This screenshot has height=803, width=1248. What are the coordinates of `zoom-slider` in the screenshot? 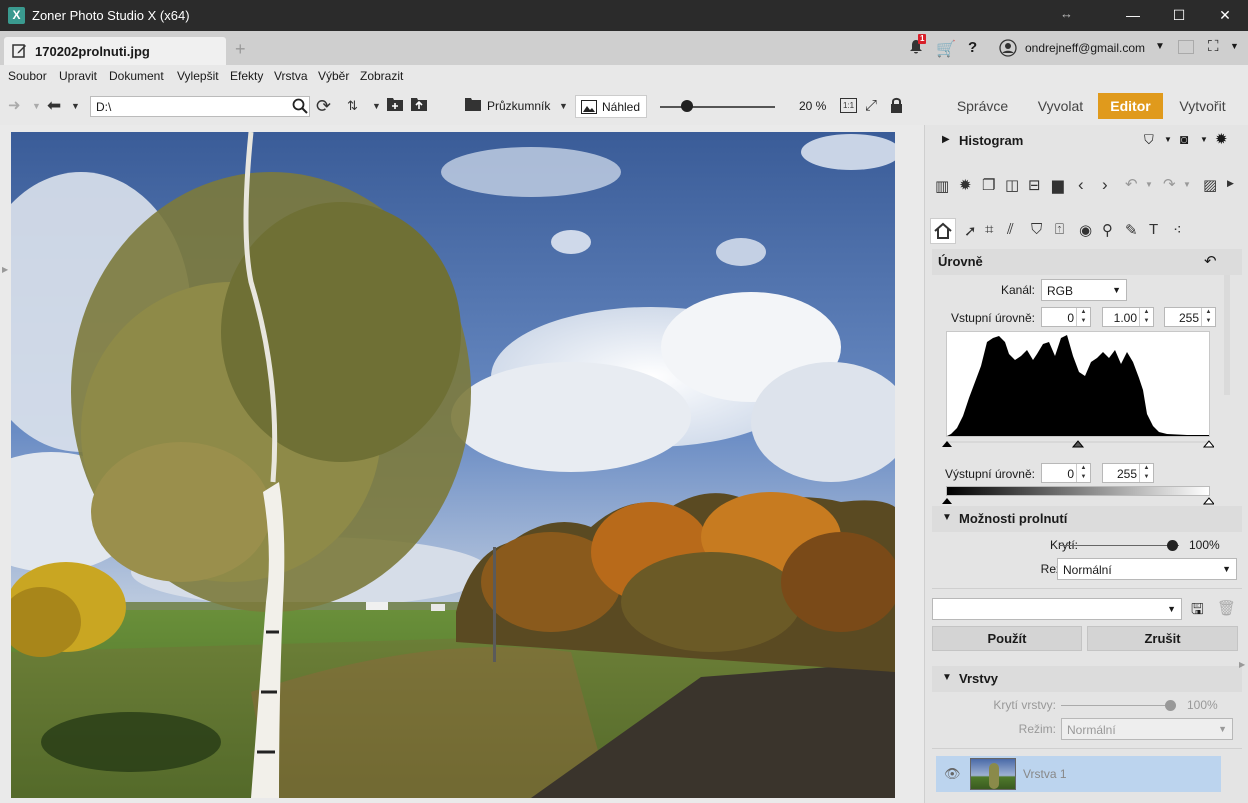 It's located at (717, 107).